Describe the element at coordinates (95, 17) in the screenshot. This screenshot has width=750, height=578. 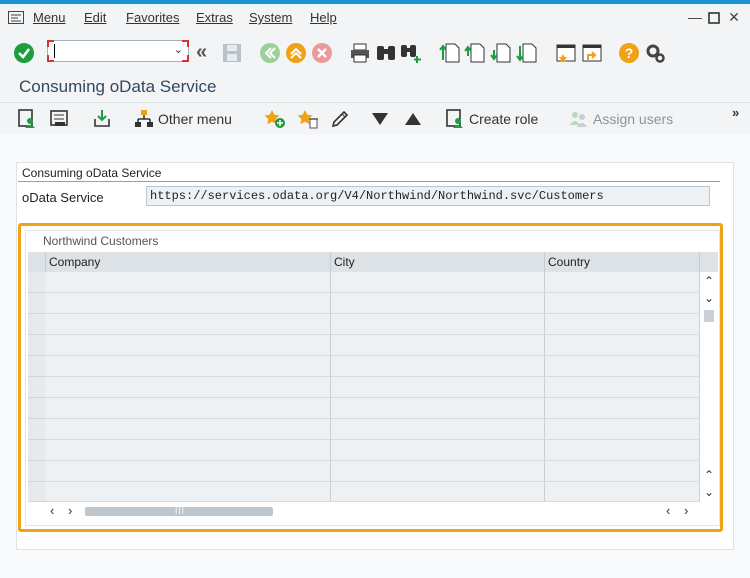
I see `menu-item-edit: Edit` at that location.